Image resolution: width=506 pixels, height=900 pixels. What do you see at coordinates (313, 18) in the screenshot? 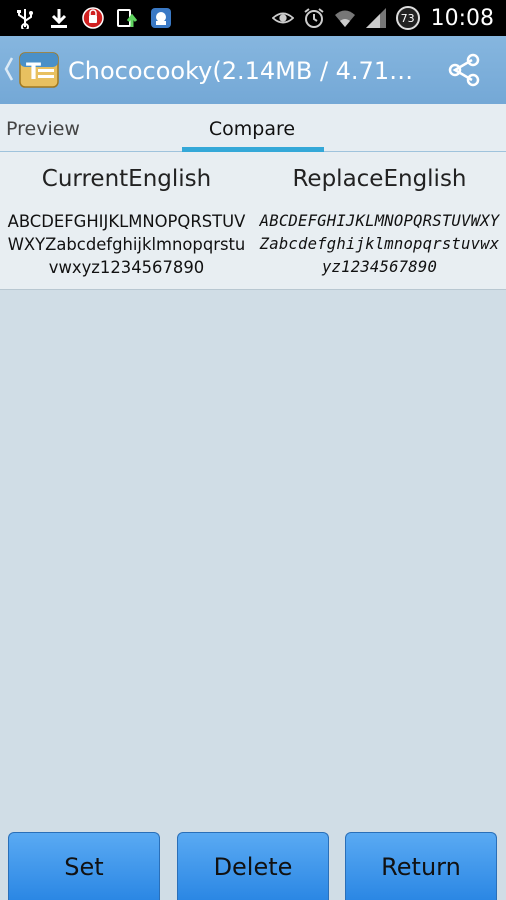
I see `alarm-icon` at bounding box center [313, 18].